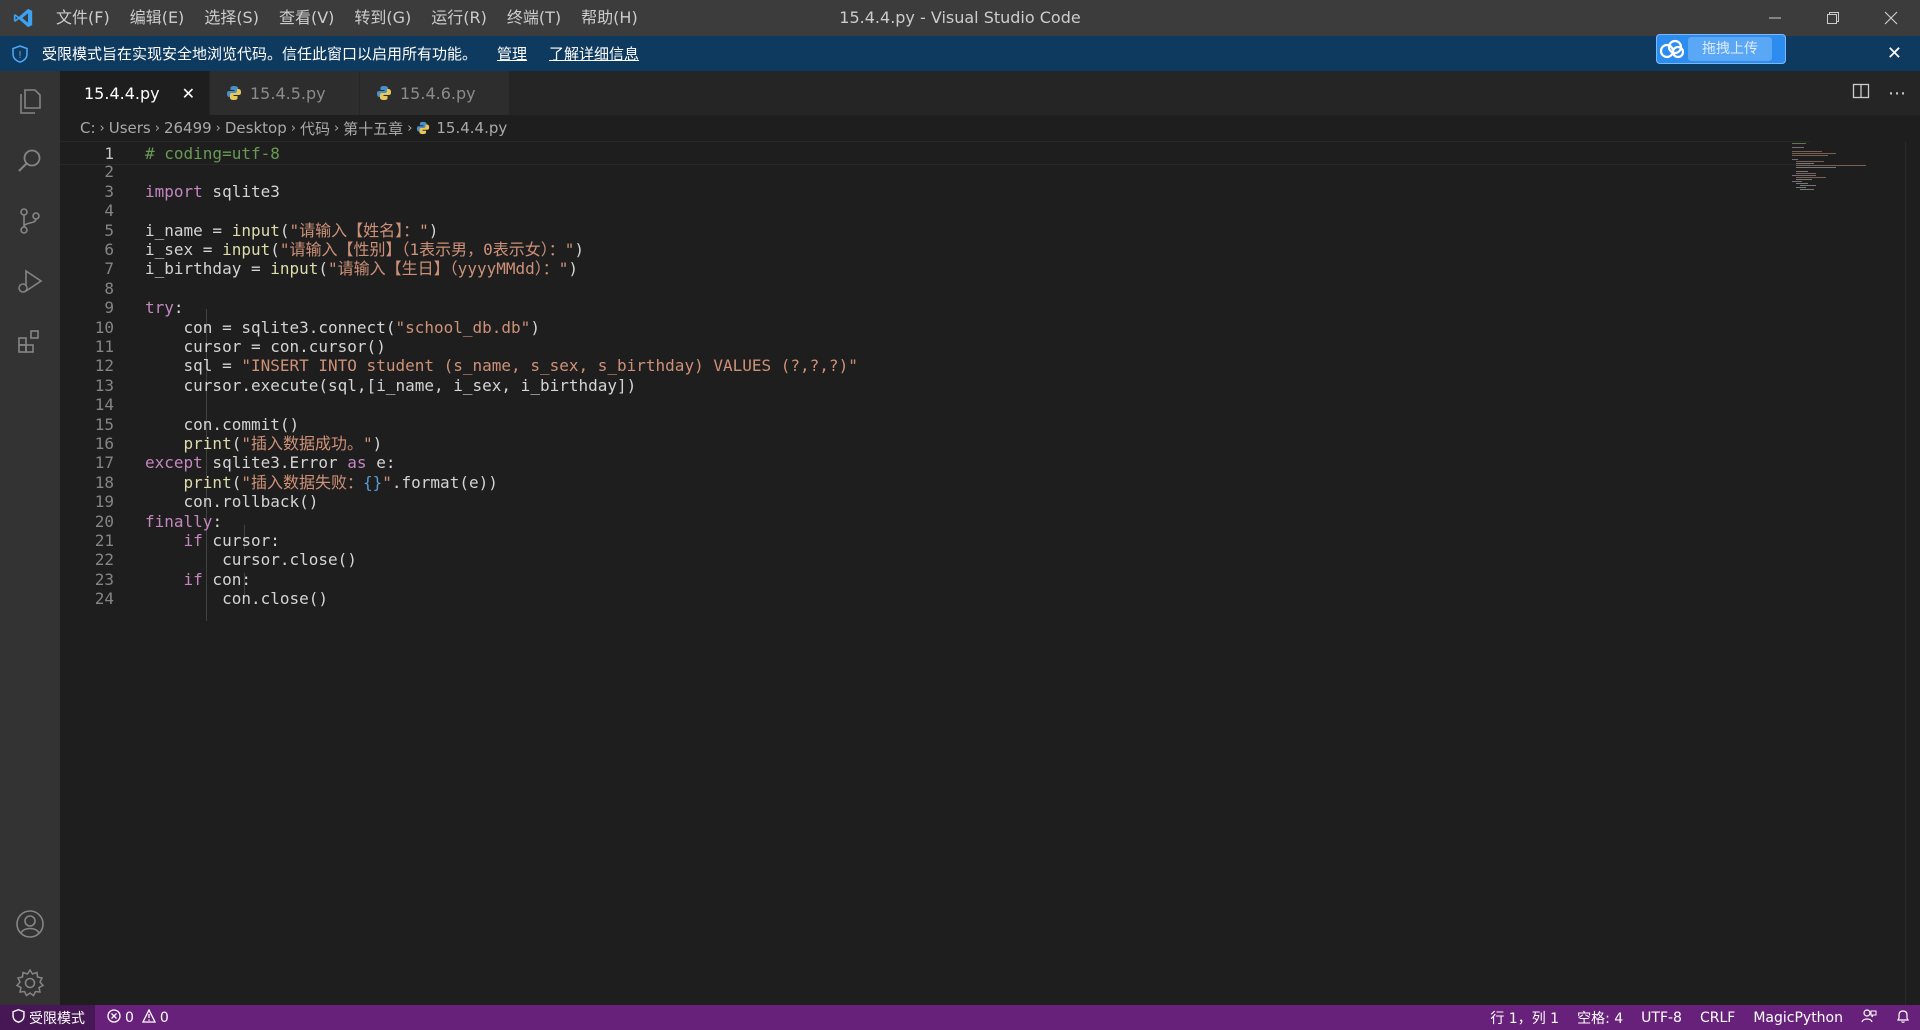 The image size is (1920, 1030). What do you see at coordinates (1891, 18) in the screenshot?
I see `close-window-button` at bounding box center [1891, 18].